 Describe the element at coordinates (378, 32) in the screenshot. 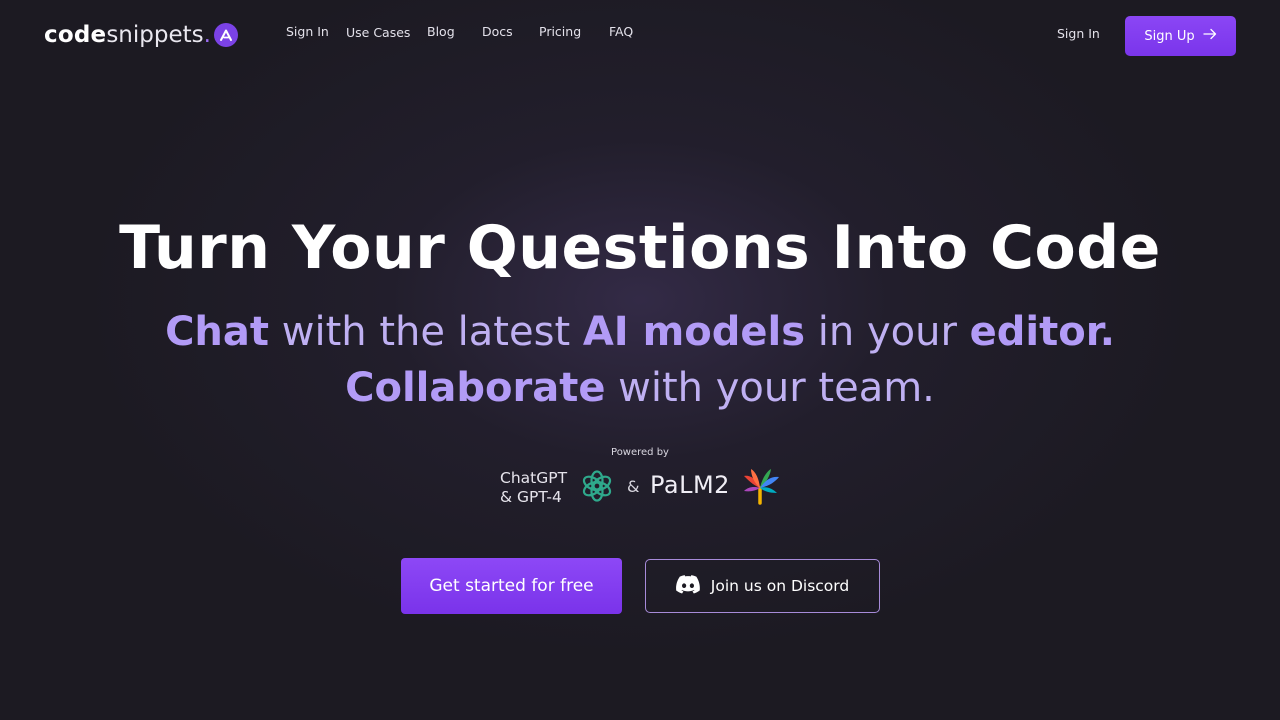

I see `nav-item-use-cases: Use Cases` at that location.